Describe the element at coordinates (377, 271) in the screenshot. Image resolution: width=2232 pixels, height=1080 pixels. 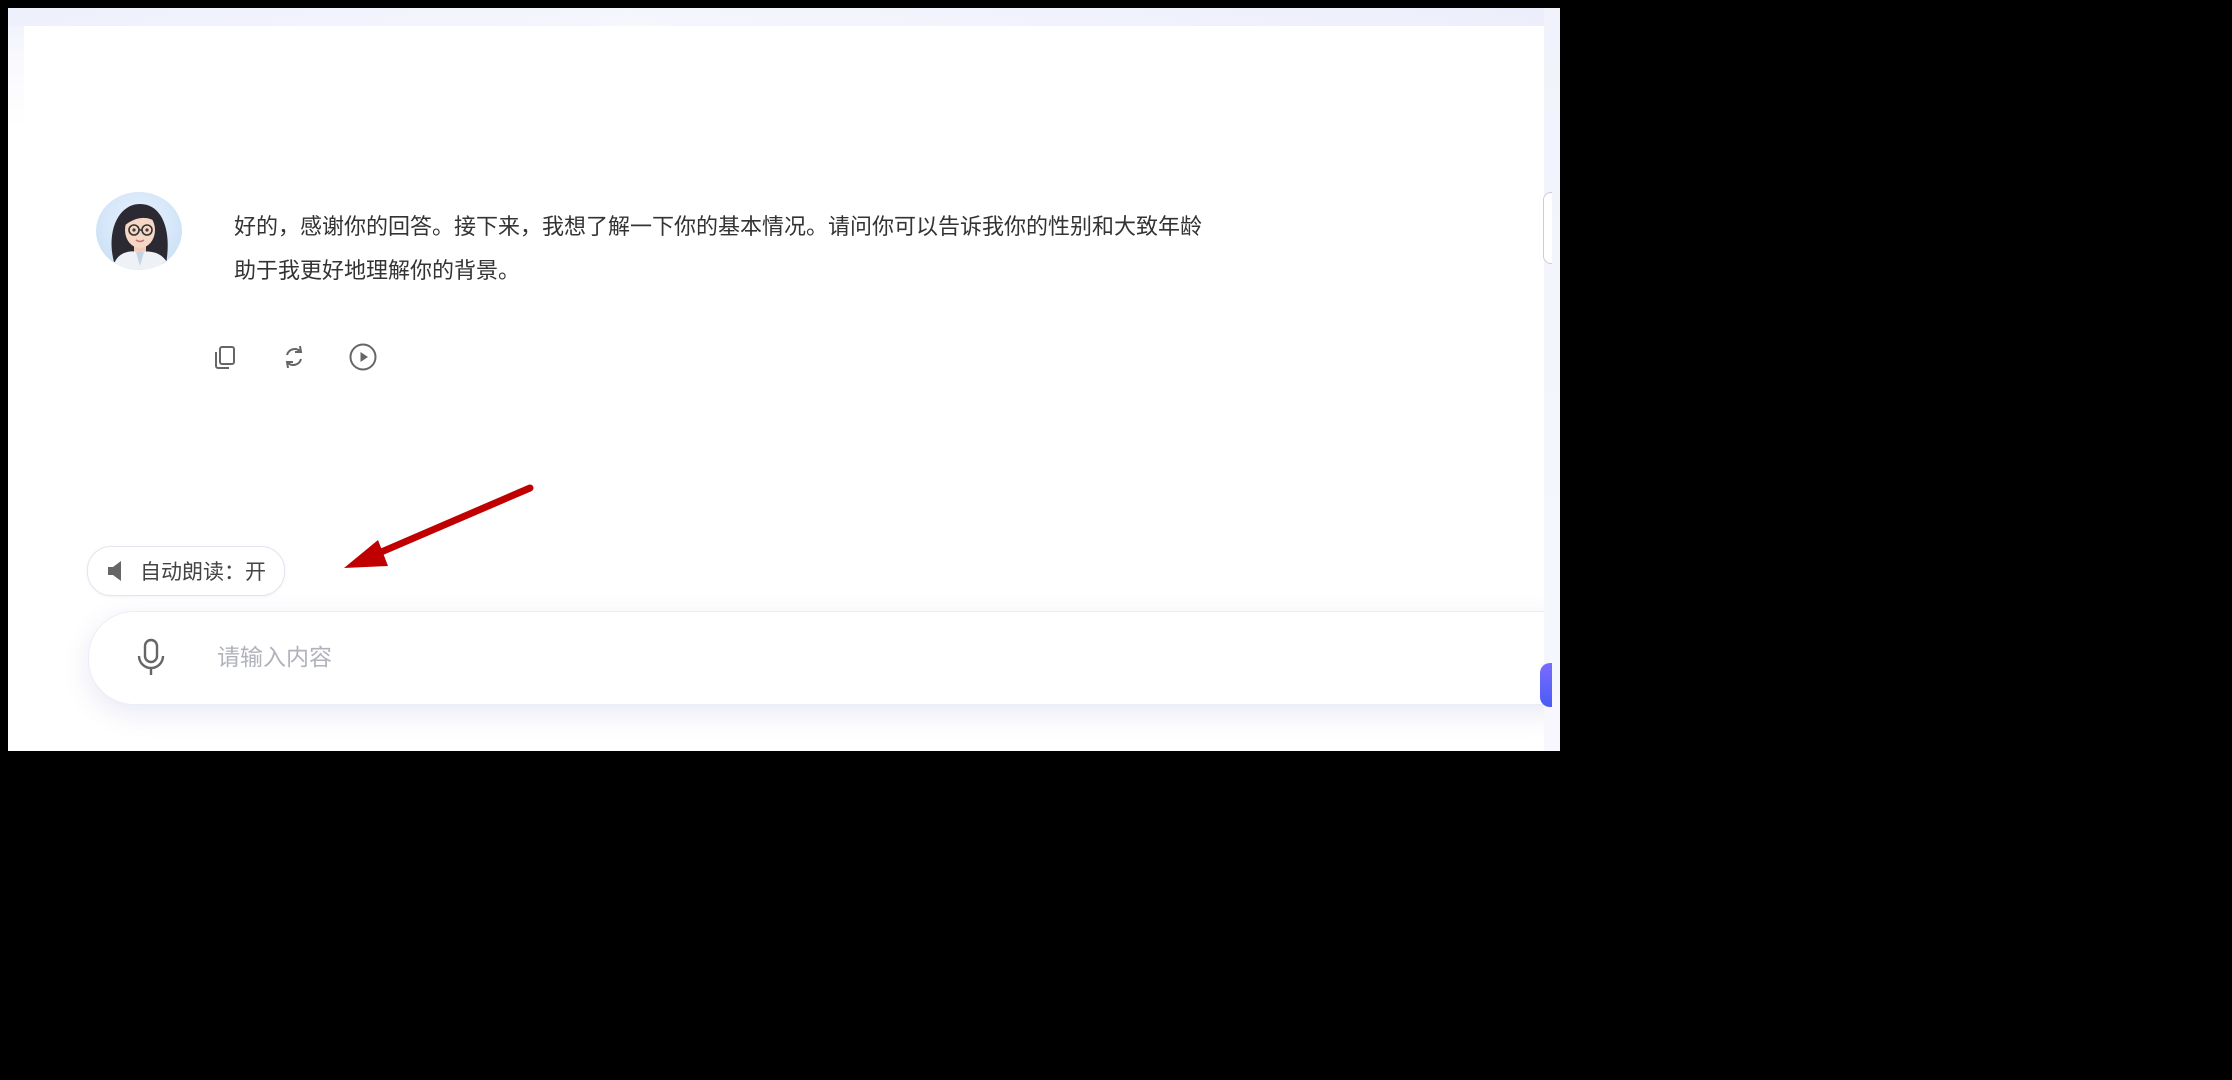
I see `assistant-message-line-2: 助于我更好地理解你的背景。` at that location.